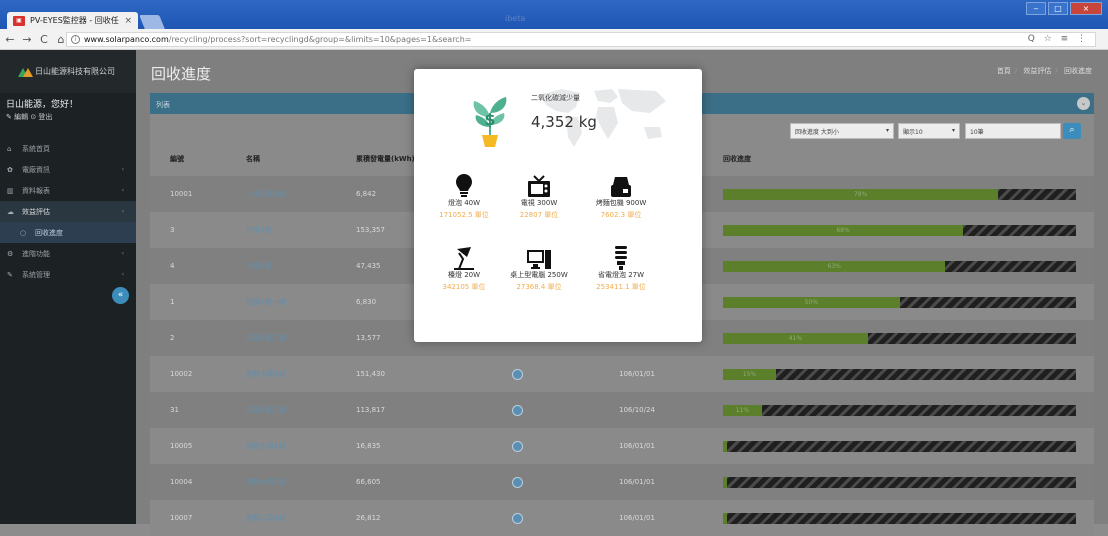  What do you see at coordinates (539, 215) in the screenshot?
I see `equivalent-value: 22807 單位` at bounding box center [539, 215].